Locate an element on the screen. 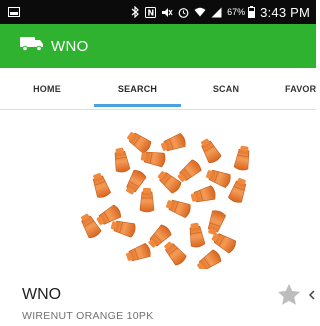 The width and height of the screenshot is (320, 326). nfc-icon: N is located at coordinates (151, 12).